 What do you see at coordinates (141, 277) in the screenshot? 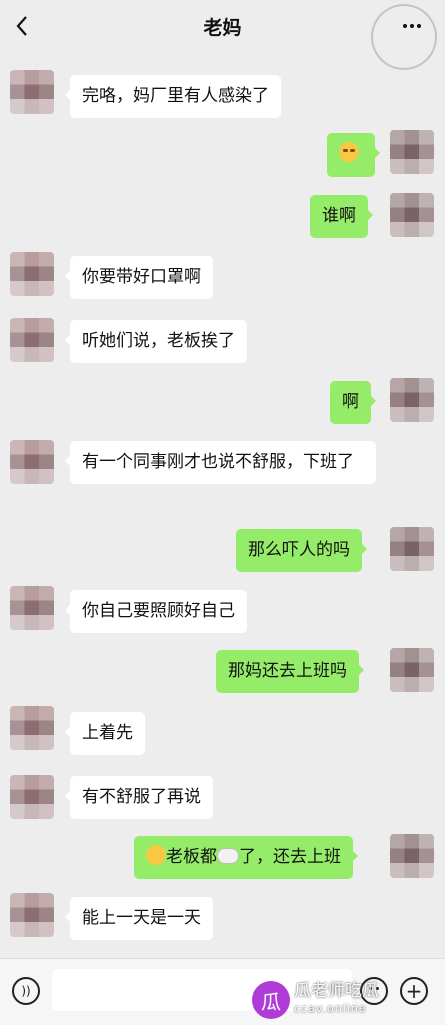
I see `message-text: 你要带好口罩啊` at bounding box center [141, 277].